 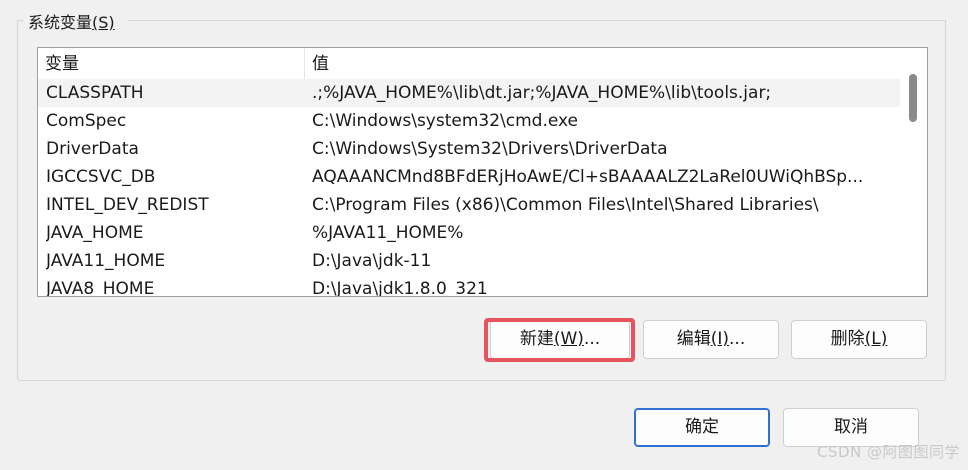 What do you see at coordinates (913, 172) in the screenshot?
I see `vertical-scrollbar` at bounding box center [913, 172].